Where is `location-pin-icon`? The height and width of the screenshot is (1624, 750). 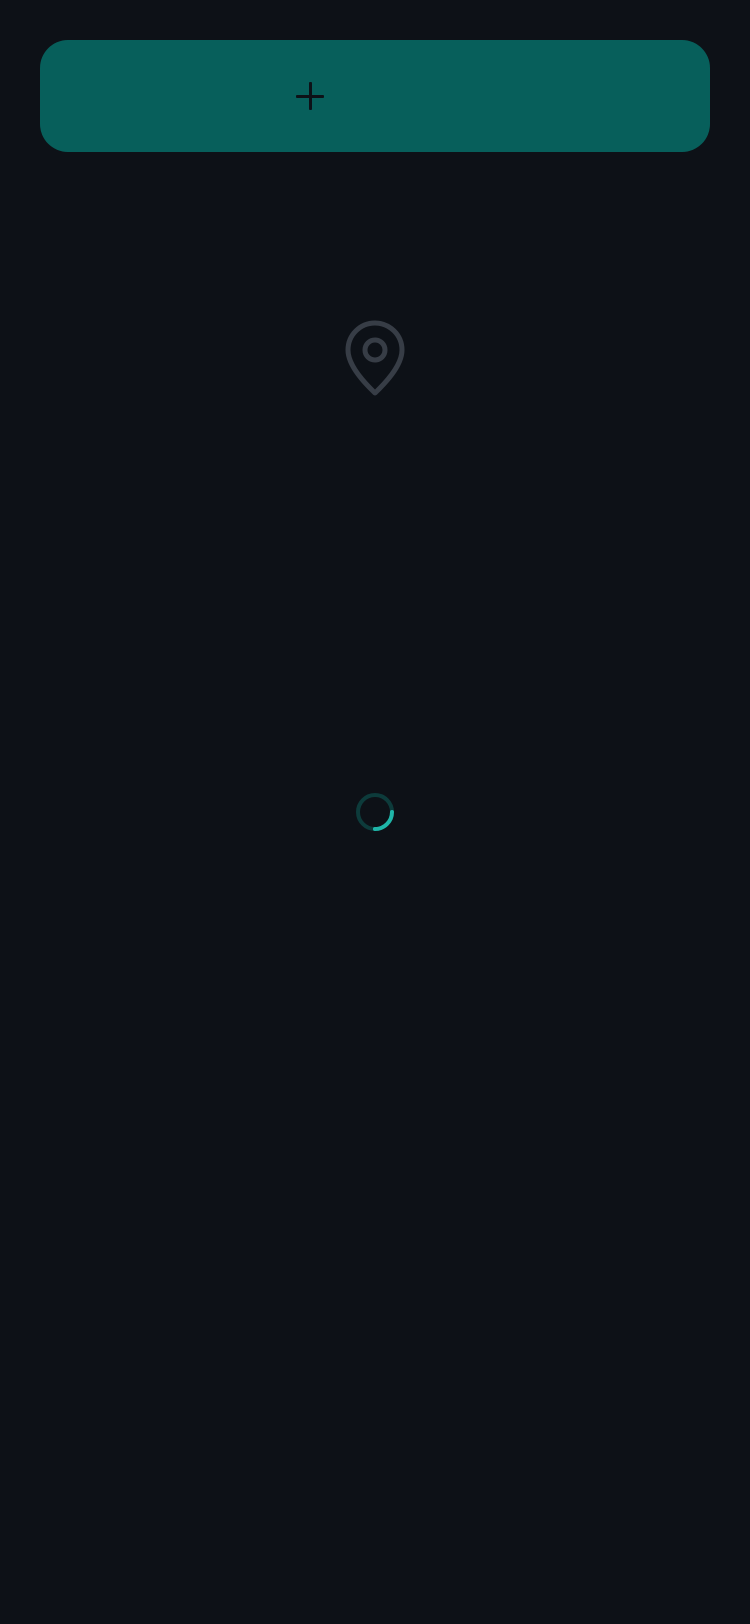
location-pin-icon is located at coordinates (375, 358).